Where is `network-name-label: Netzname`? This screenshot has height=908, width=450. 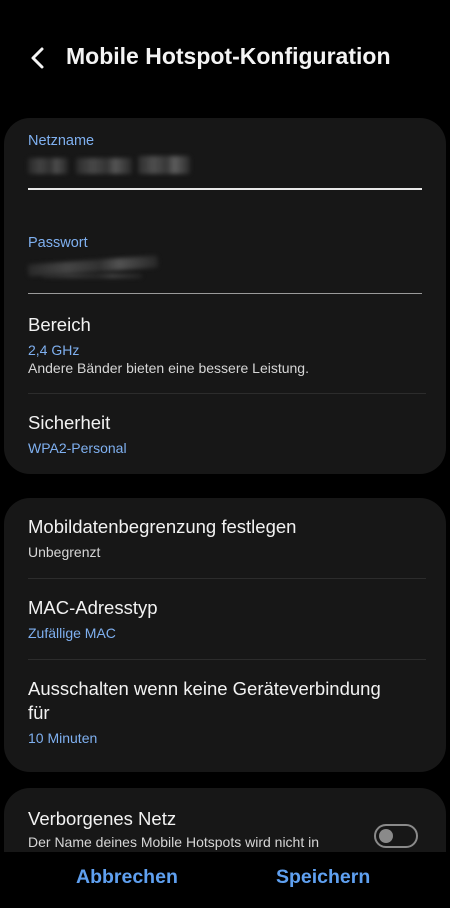
network-name-label: Netzname is located at coordinates (61, 141).